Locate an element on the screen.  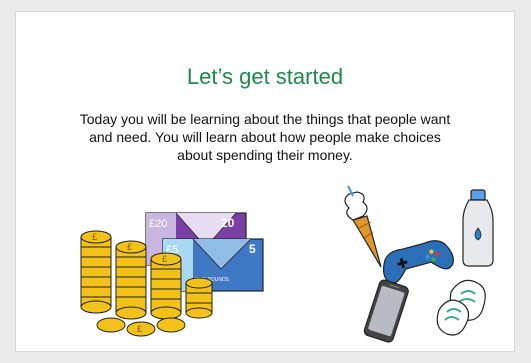
note-20-value: 20 is located at coordinates (228, 223).